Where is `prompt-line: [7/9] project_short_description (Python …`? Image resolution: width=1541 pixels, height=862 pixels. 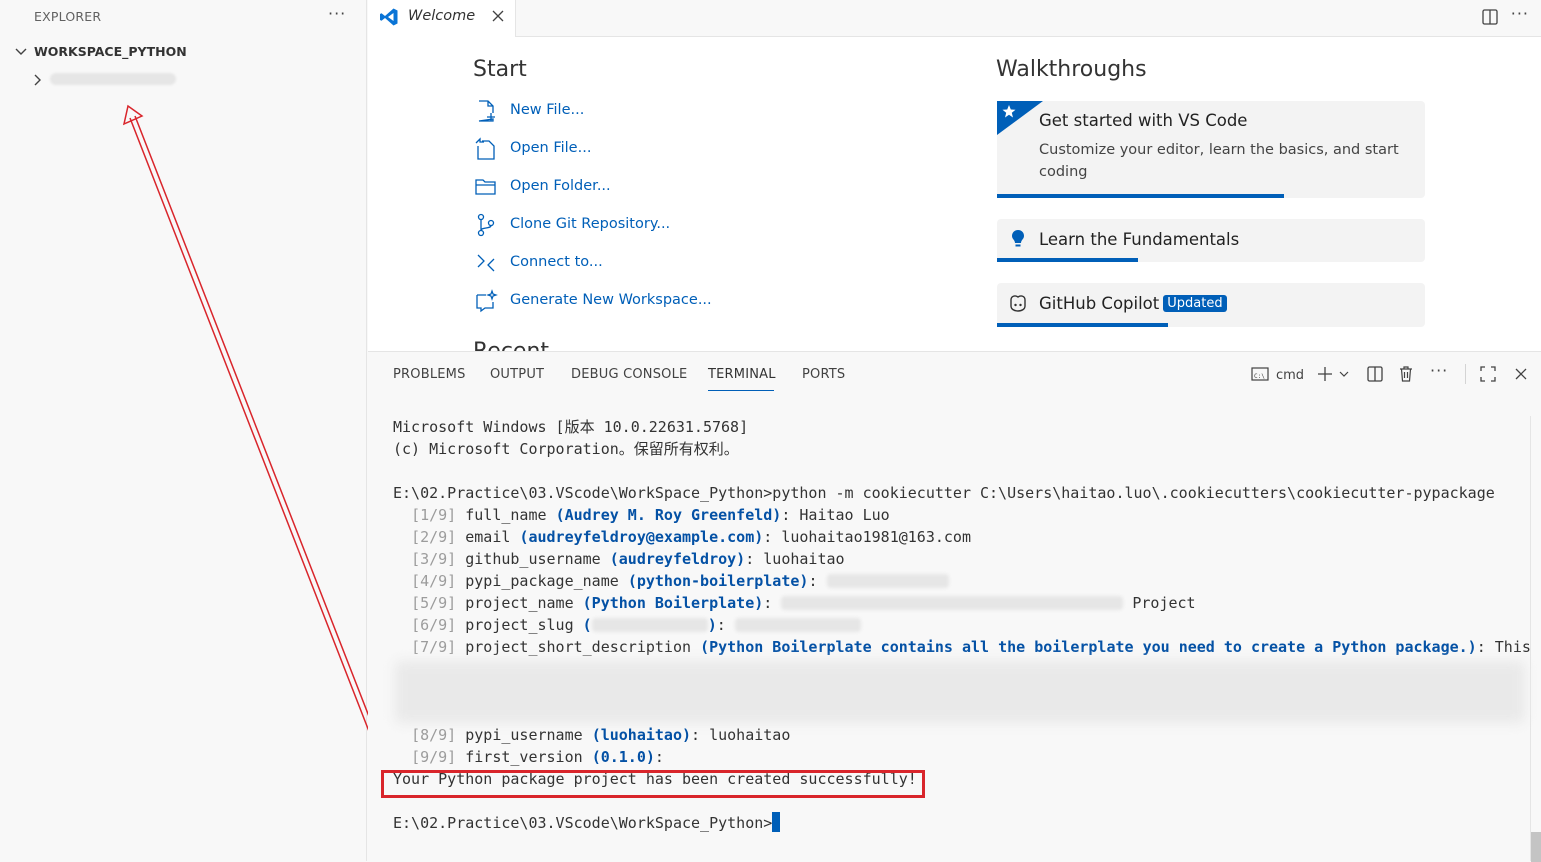 prompt-line: [7/9] project_short_description (Python … is located at coordinates (971, 647).